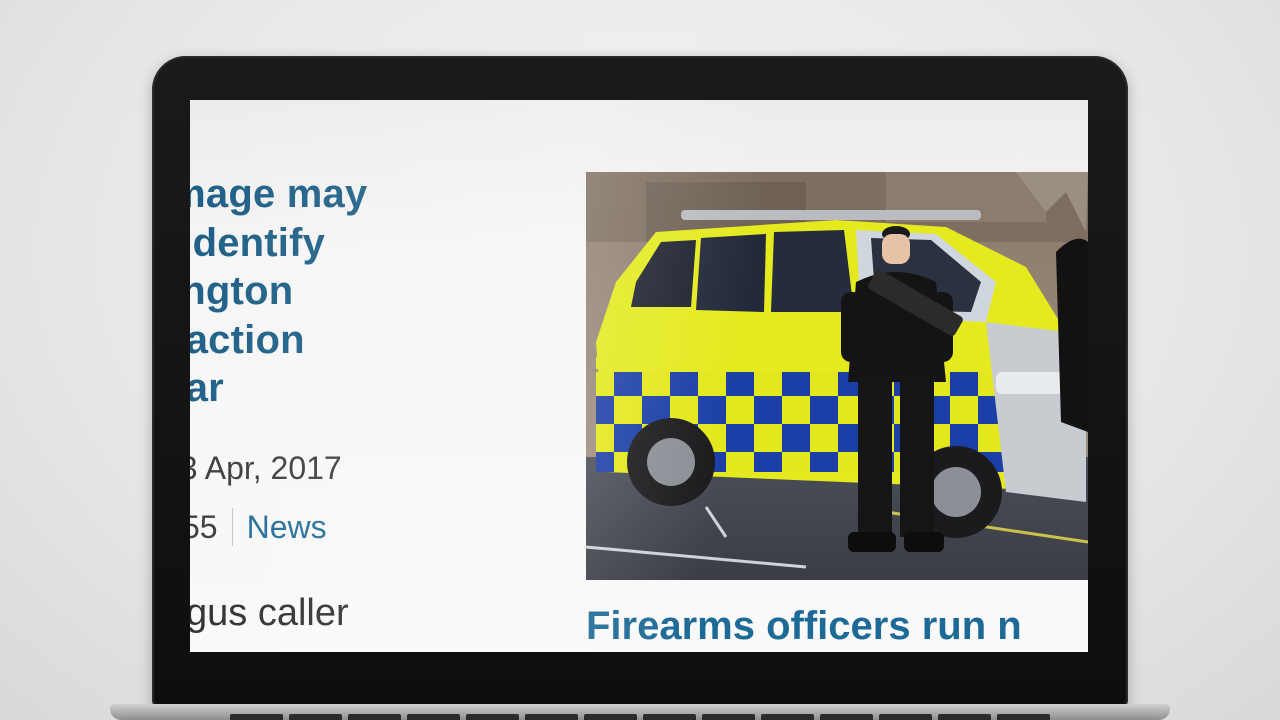 Image resolution: width=1280 pixels, height=720 pixels. What do you see at coordinates (269, 613) in the screenshot?
I see `next-article-teaser: gus caller` at bounding box center [269, 613].